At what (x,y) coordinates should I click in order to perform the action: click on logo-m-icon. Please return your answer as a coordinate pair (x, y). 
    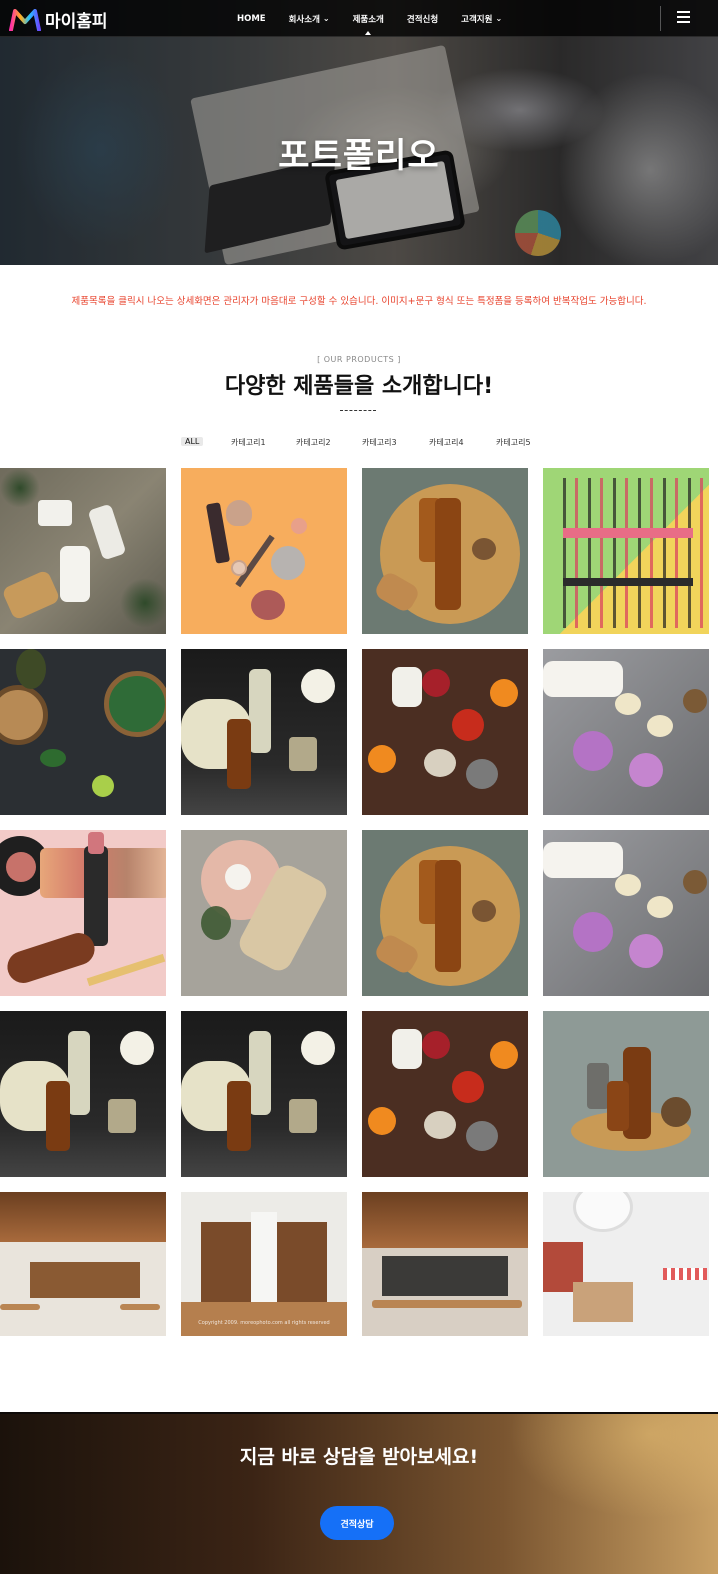
    Looking at the image, I should click on (25, 19).